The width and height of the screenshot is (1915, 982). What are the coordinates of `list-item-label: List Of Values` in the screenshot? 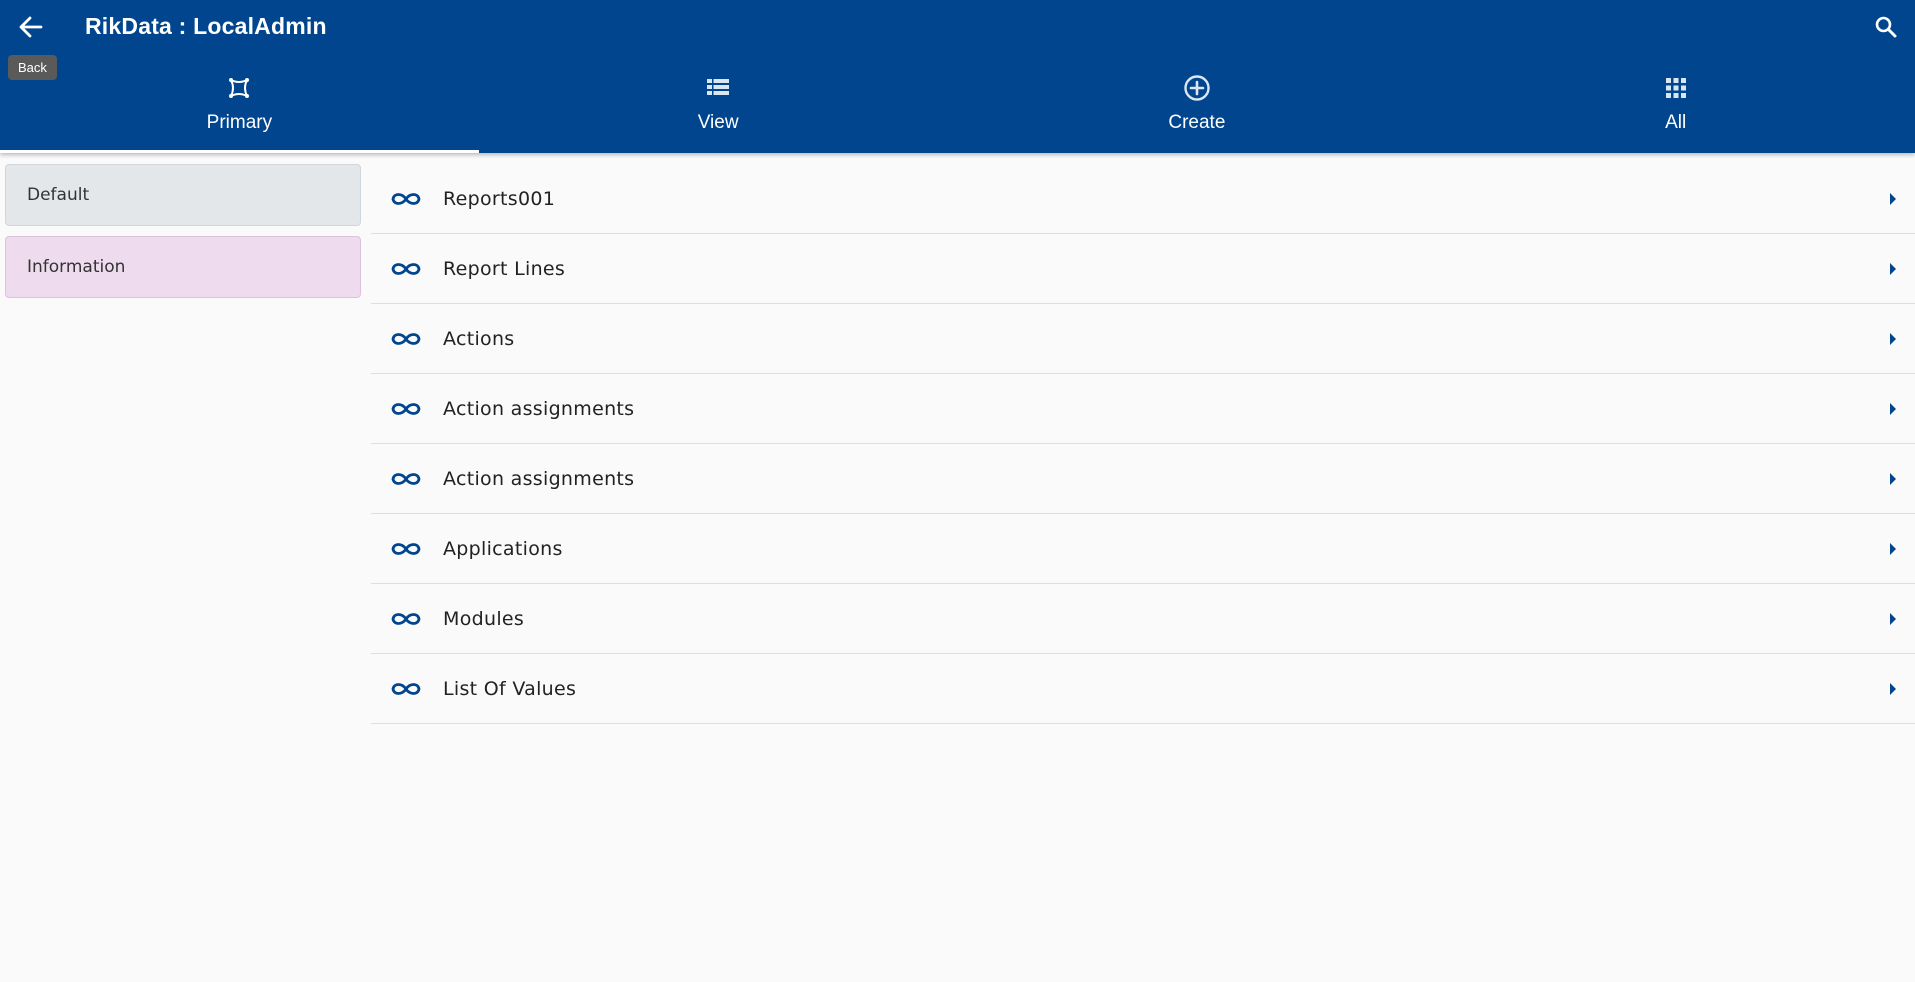 It's located at (510, 688).